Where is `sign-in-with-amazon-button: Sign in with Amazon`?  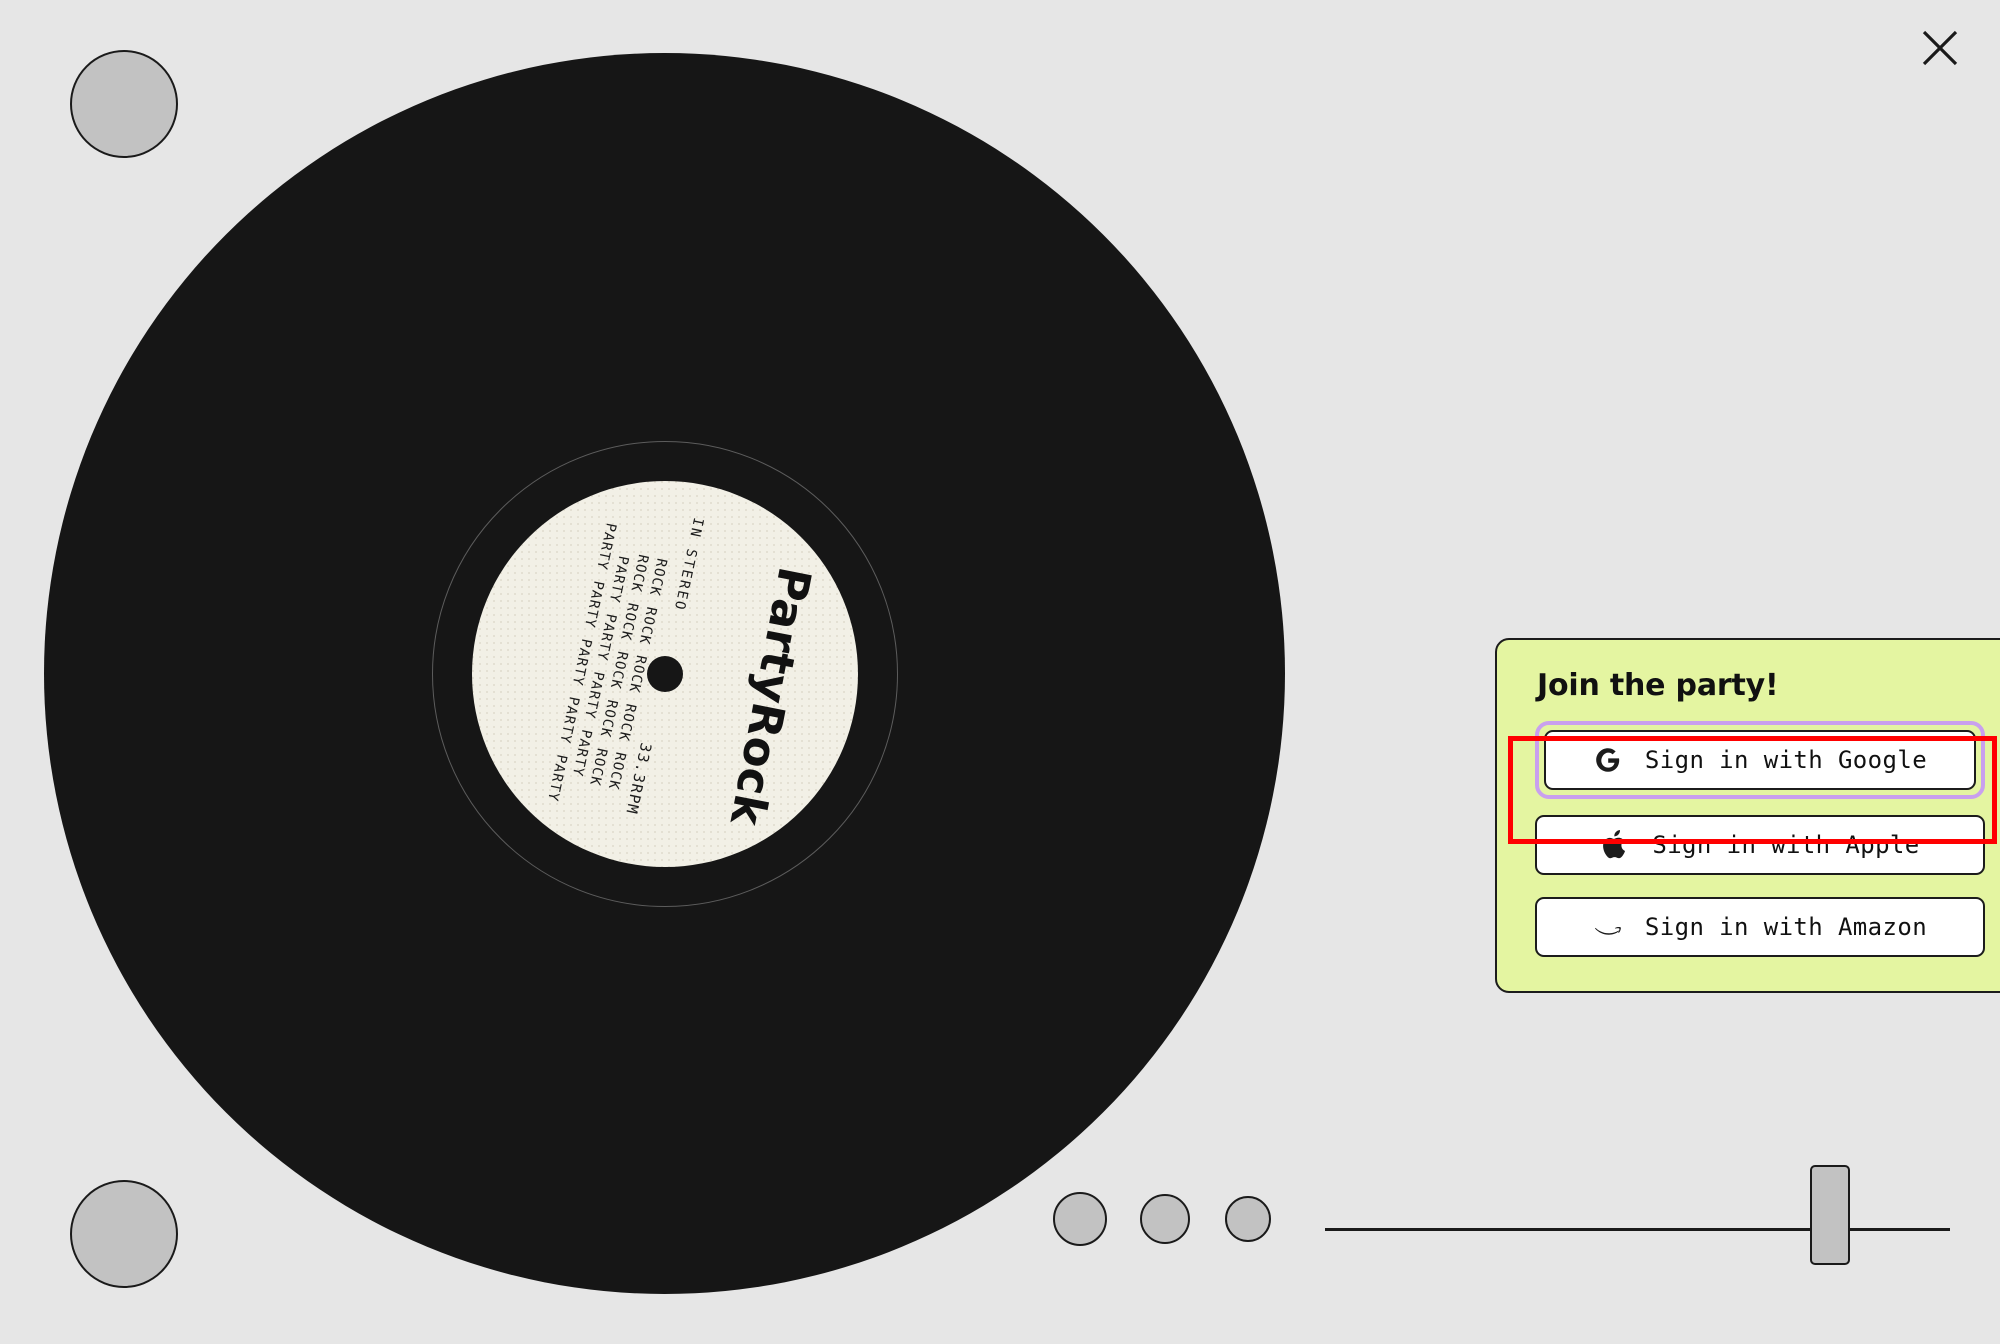
sign-in-with-amazon-button: Sign in with Amazon is located at coordinates (1760, 927).